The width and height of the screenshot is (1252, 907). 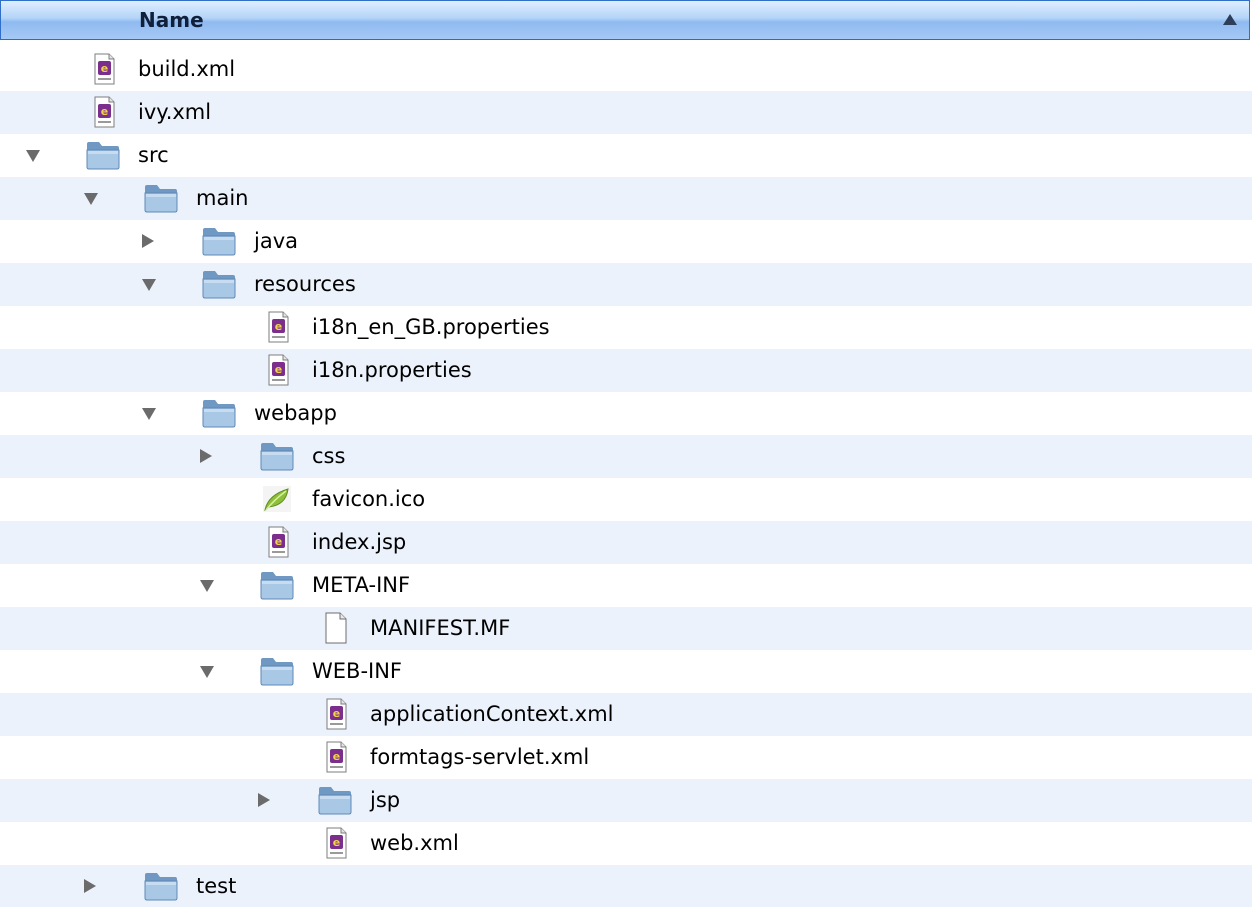 I want to click on item-label: i18n.properties, so click(x=392, y=370).